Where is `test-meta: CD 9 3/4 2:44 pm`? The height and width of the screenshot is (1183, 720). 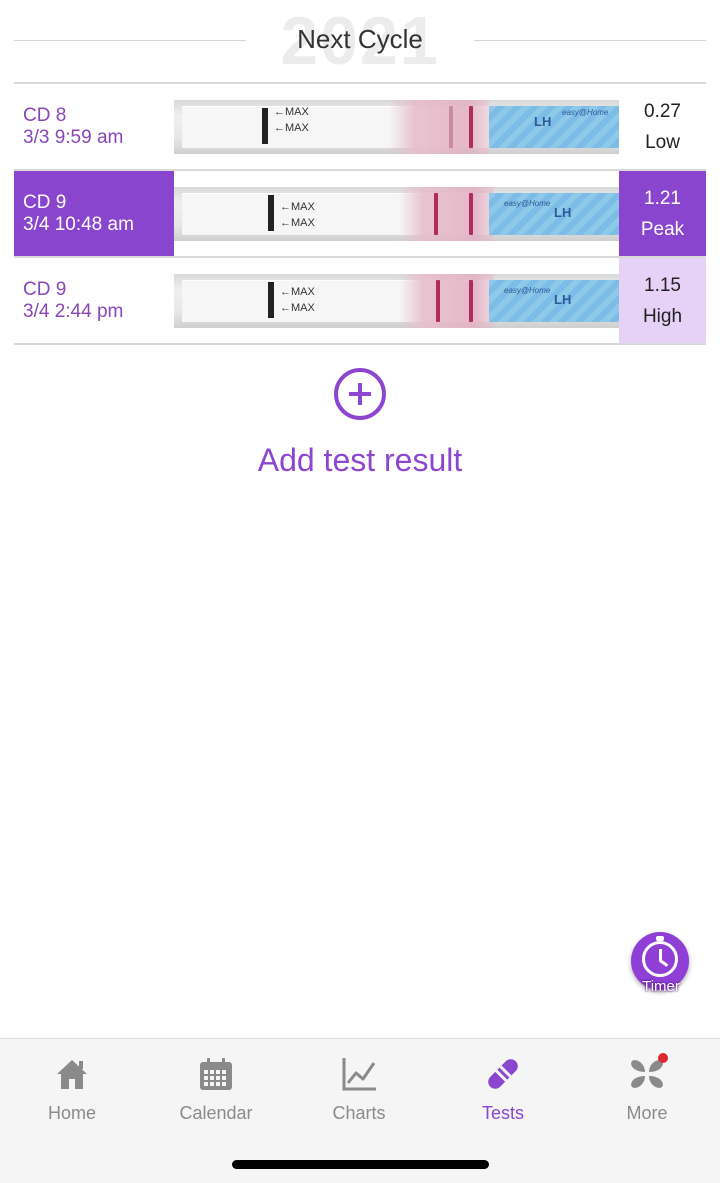
test-meta: CD 9 3/4 2:44 pm is located at coordinates (94, 300).